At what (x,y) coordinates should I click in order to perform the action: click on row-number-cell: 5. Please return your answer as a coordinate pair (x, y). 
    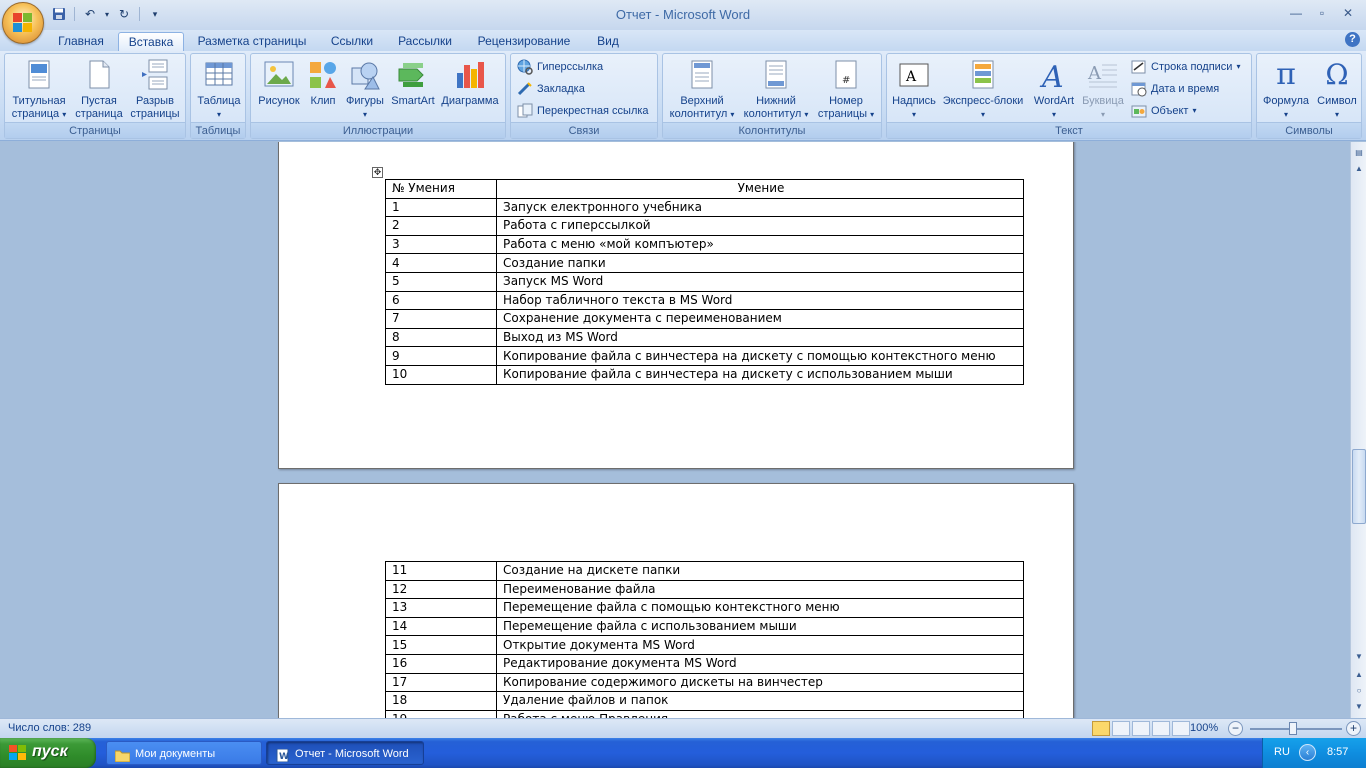
    Looking at the image, I should click on (441, 281).